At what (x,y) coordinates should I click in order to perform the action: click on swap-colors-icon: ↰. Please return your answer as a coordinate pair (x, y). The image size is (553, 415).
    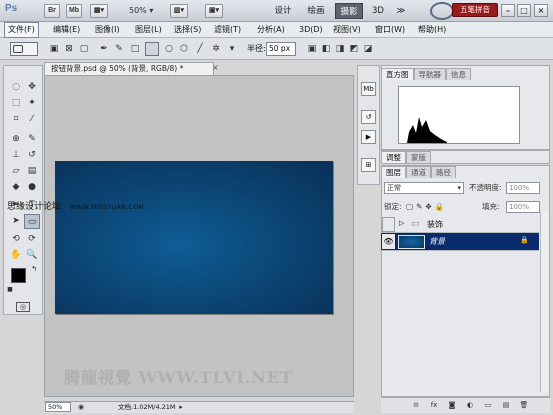
    Looking at the image, I should click on (34, 269).